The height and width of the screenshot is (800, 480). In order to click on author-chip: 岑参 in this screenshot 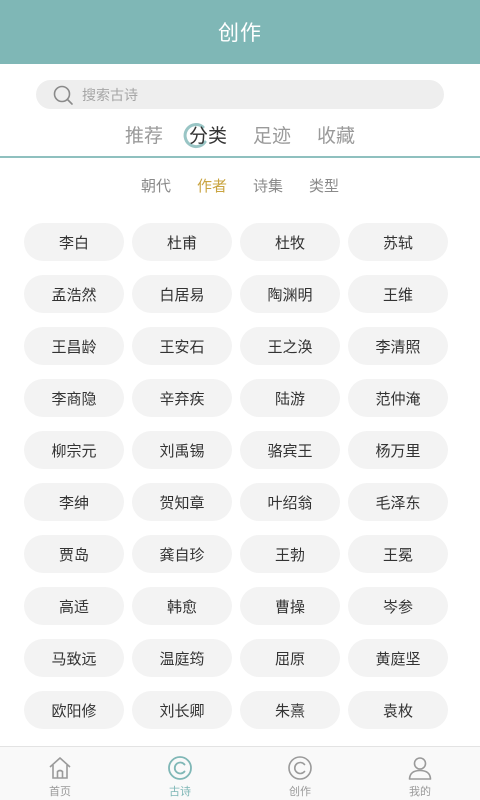, I will do `click(398, 606)`.